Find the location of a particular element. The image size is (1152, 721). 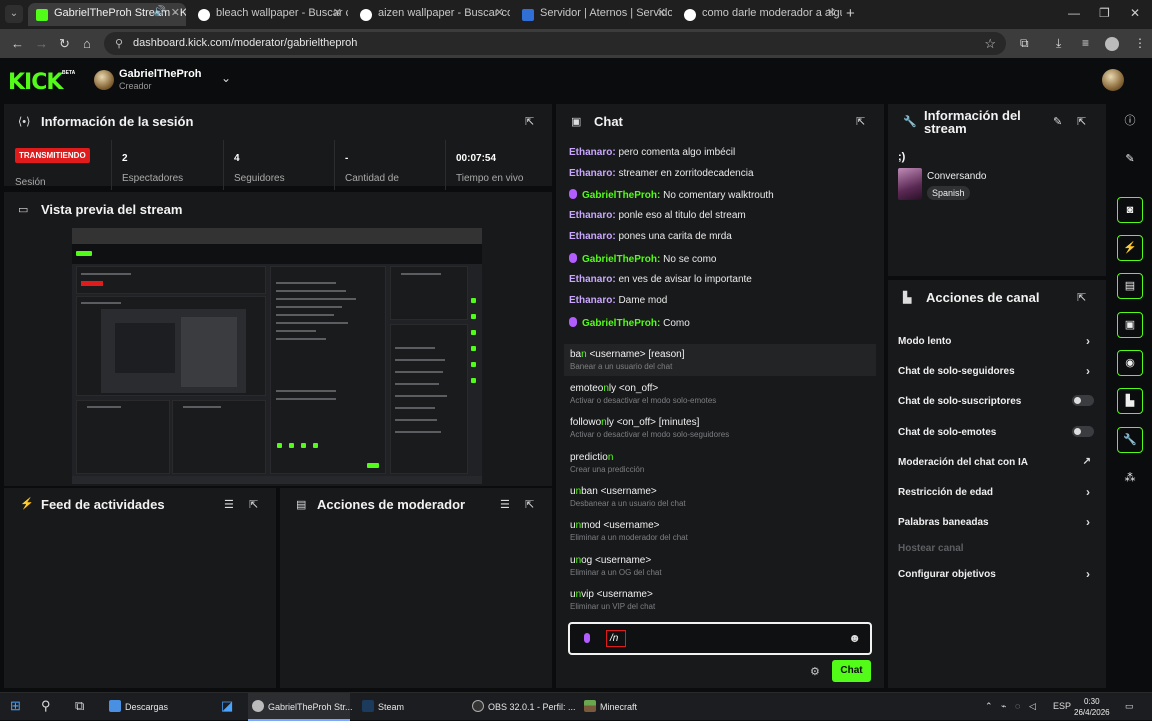

tab-search-button: ⌄ is located at coordinates (14, 14).